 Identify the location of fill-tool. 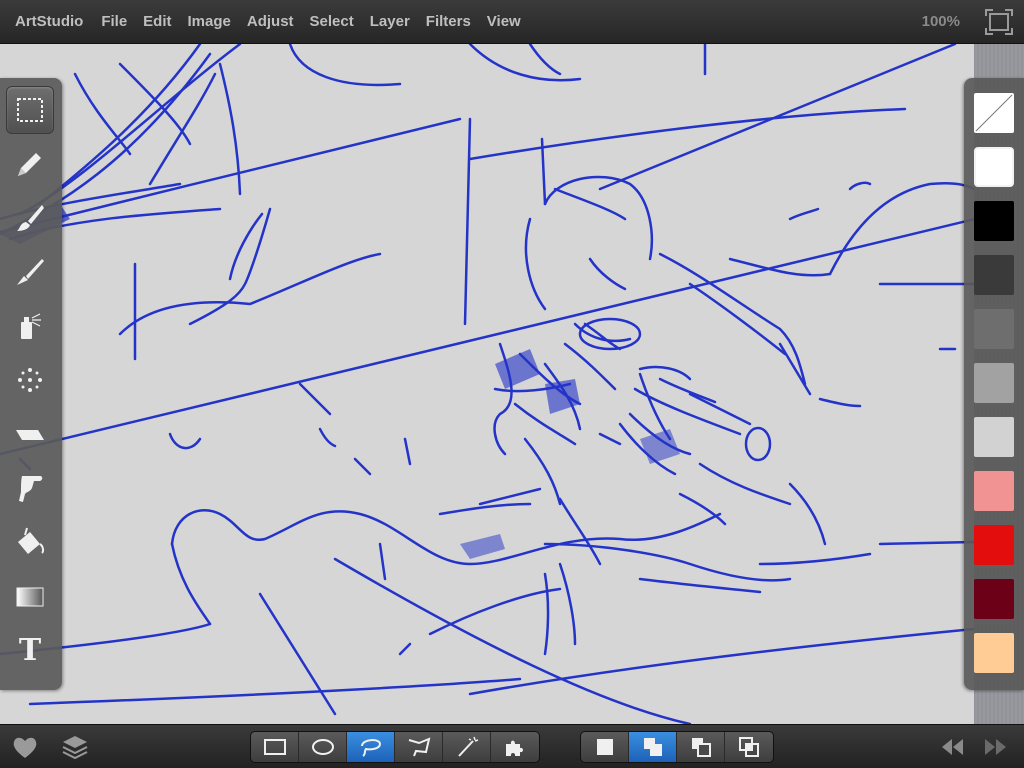
(30, 542).